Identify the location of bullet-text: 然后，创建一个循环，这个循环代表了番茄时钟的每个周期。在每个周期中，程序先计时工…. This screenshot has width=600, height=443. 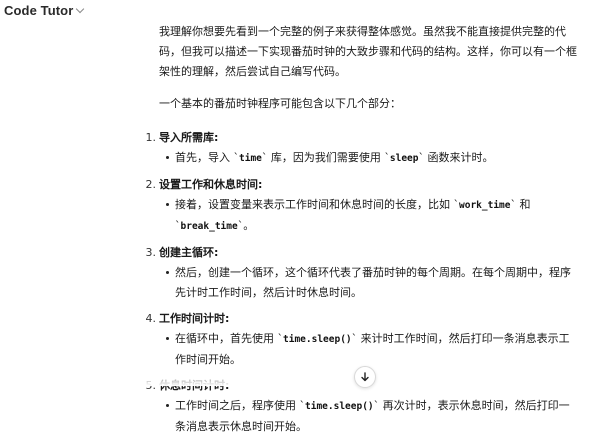
(371, 283).